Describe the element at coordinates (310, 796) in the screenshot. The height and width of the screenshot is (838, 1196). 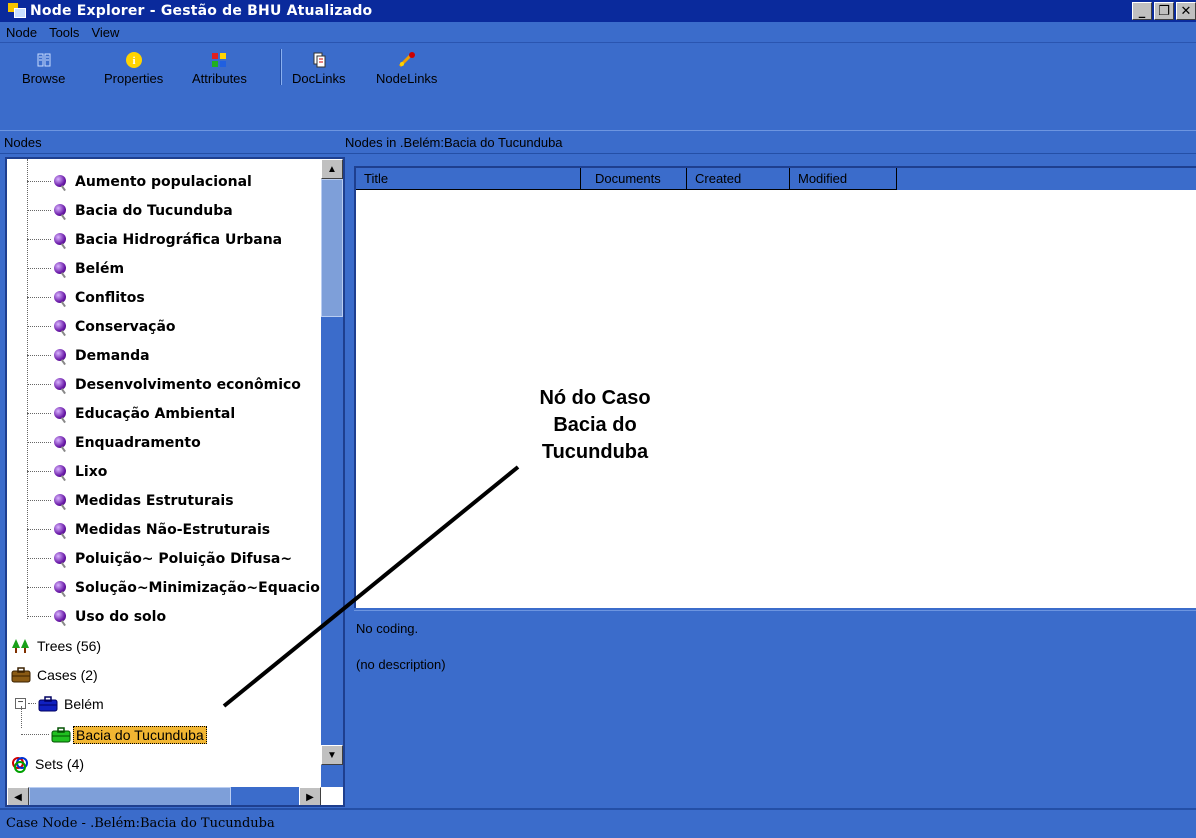
I see `scroll-right-button: ▶` at that location.